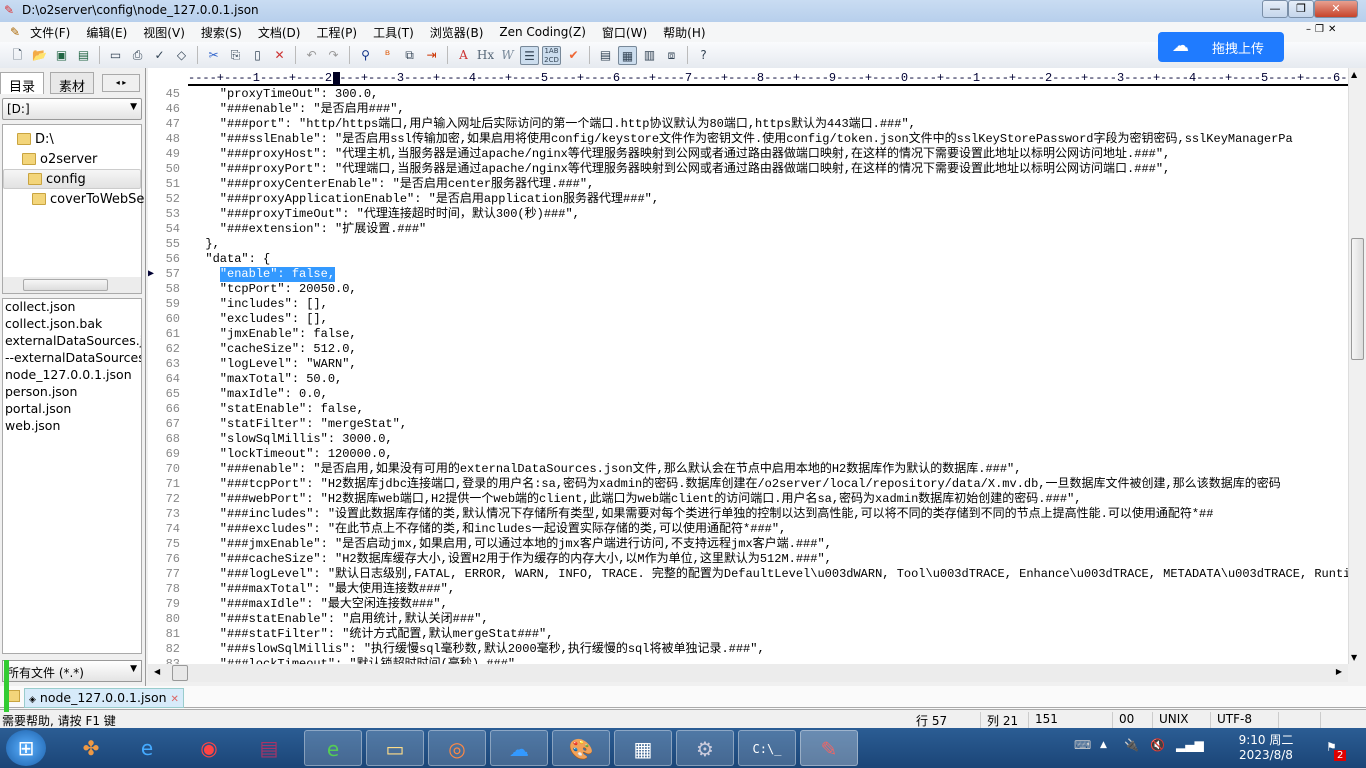 This screenshot has height=768, width=1366. I want to click on document-tab: ◈ node_127.0.0.1.json ✕, so click(104, 698).